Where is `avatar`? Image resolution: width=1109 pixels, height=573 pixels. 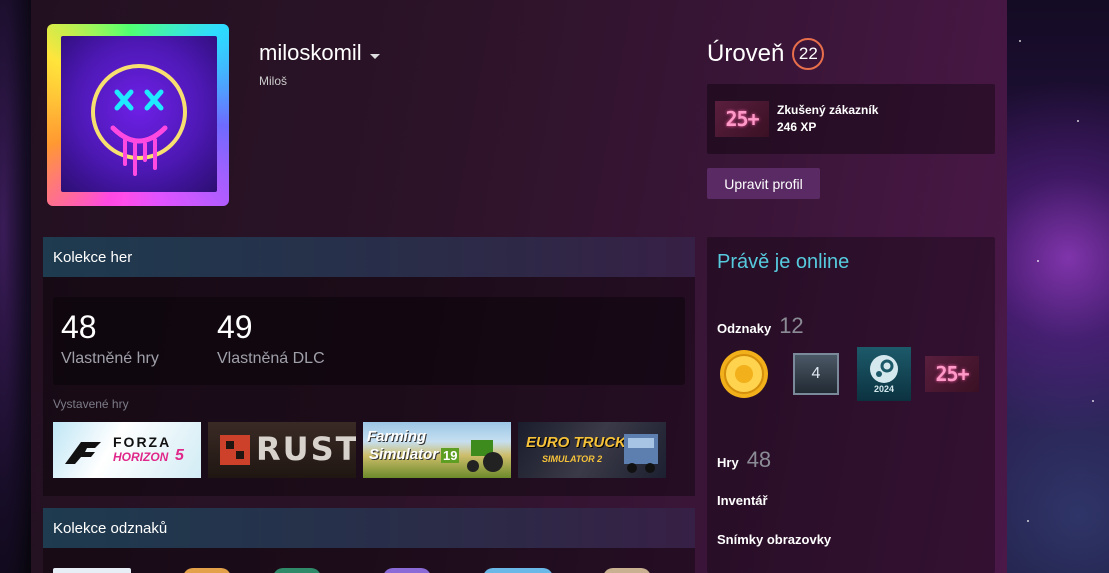
avatar is located at coordinates (139, 114).